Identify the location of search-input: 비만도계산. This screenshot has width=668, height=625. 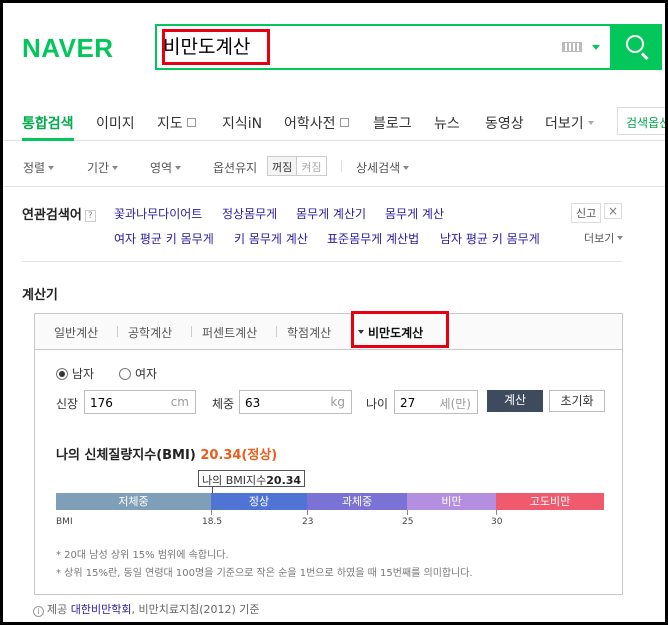
(206, 45).